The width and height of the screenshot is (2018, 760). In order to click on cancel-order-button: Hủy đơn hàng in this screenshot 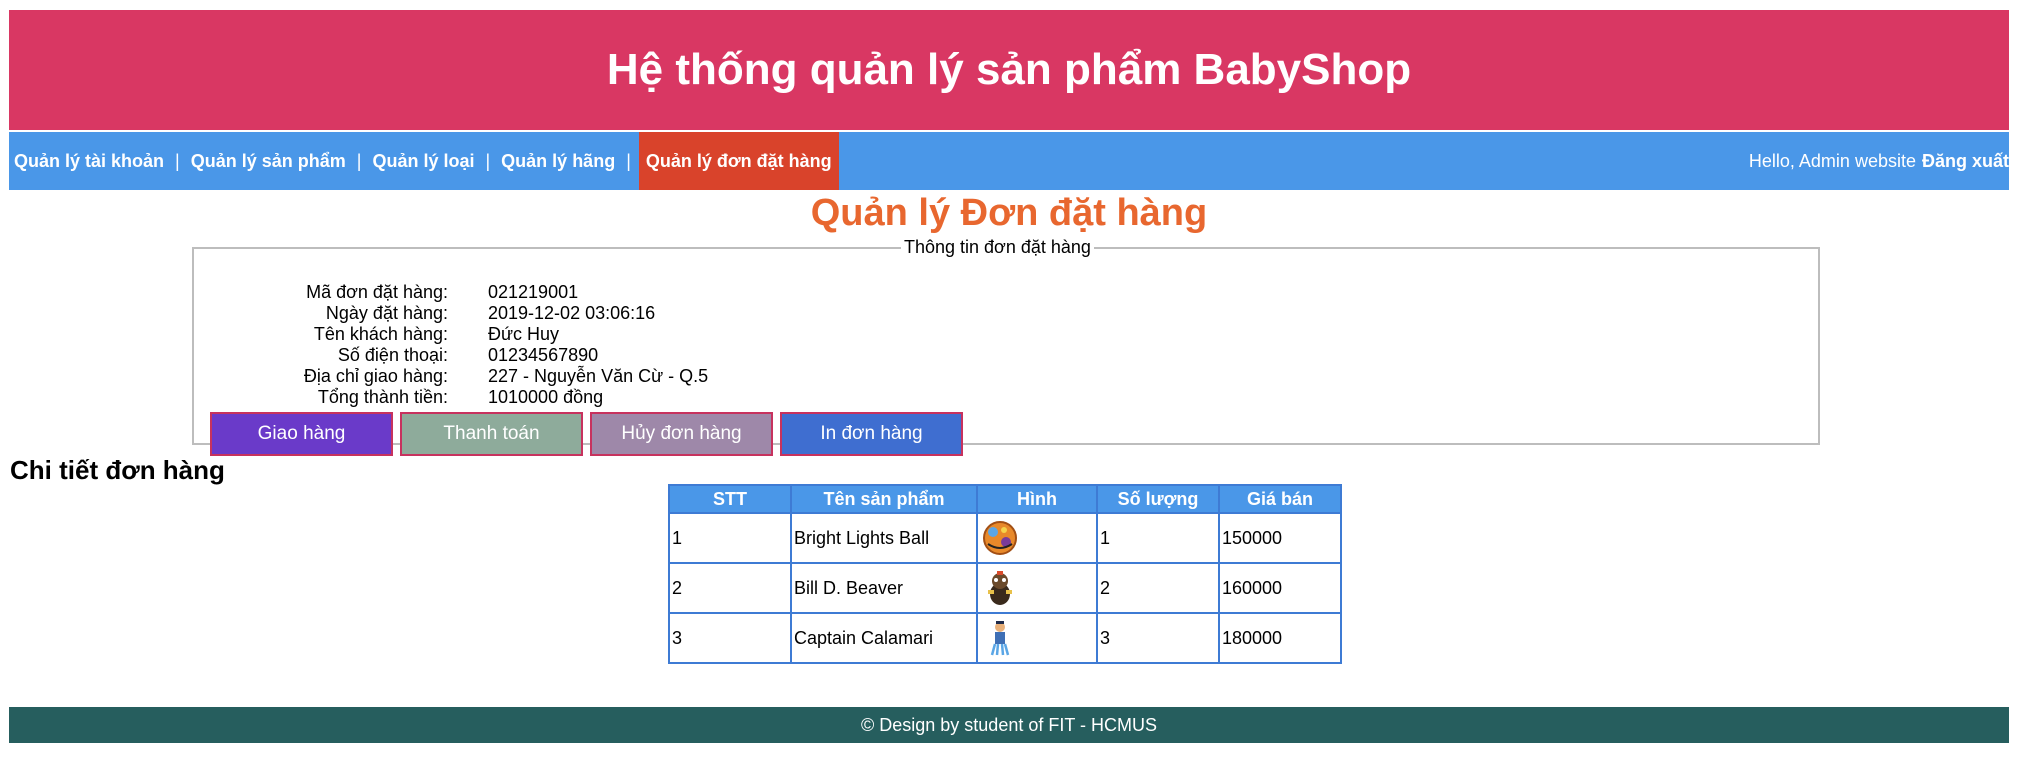, I will do `click(681, 434)`.